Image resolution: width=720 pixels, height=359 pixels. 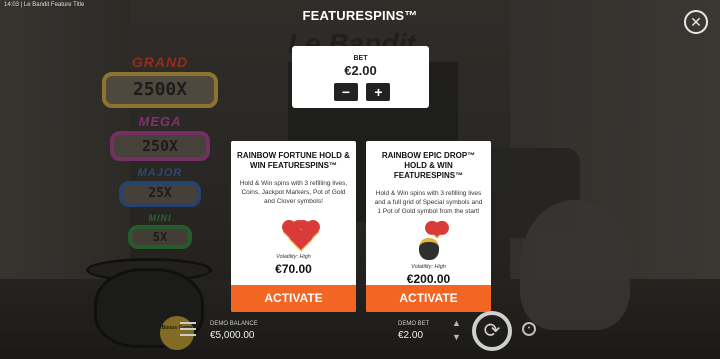 I want to click on spin-button: ⟳, so click(x=492, y=331).